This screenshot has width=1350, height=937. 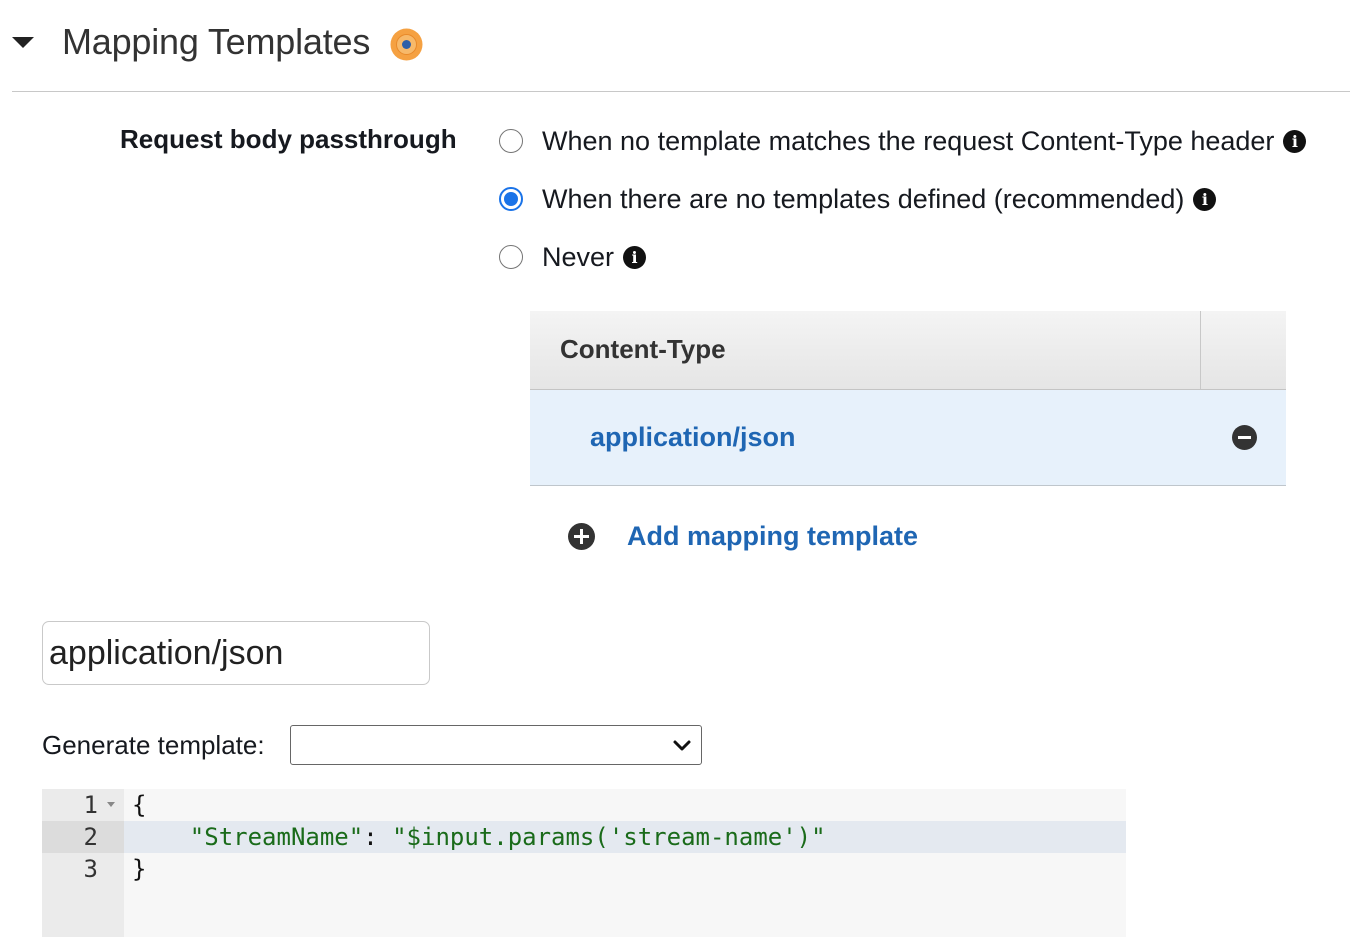 What do you see at coordinates (511, 199) in the screenshot?
I see `radio-button-selected` at bounding box center [511, 199].